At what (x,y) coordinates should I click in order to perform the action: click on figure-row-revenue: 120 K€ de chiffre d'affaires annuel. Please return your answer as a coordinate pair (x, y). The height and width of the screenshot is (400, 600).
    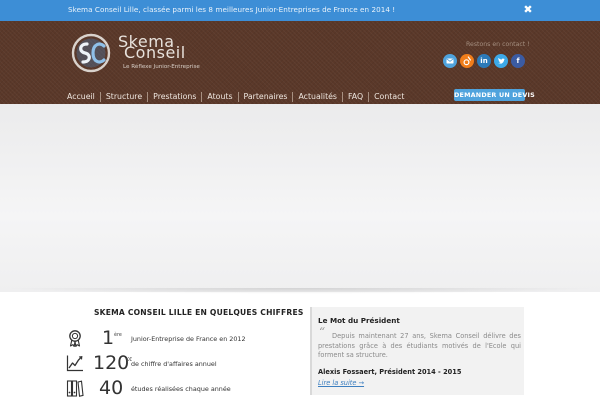
    Looking at the image, I should click on (186, 363).